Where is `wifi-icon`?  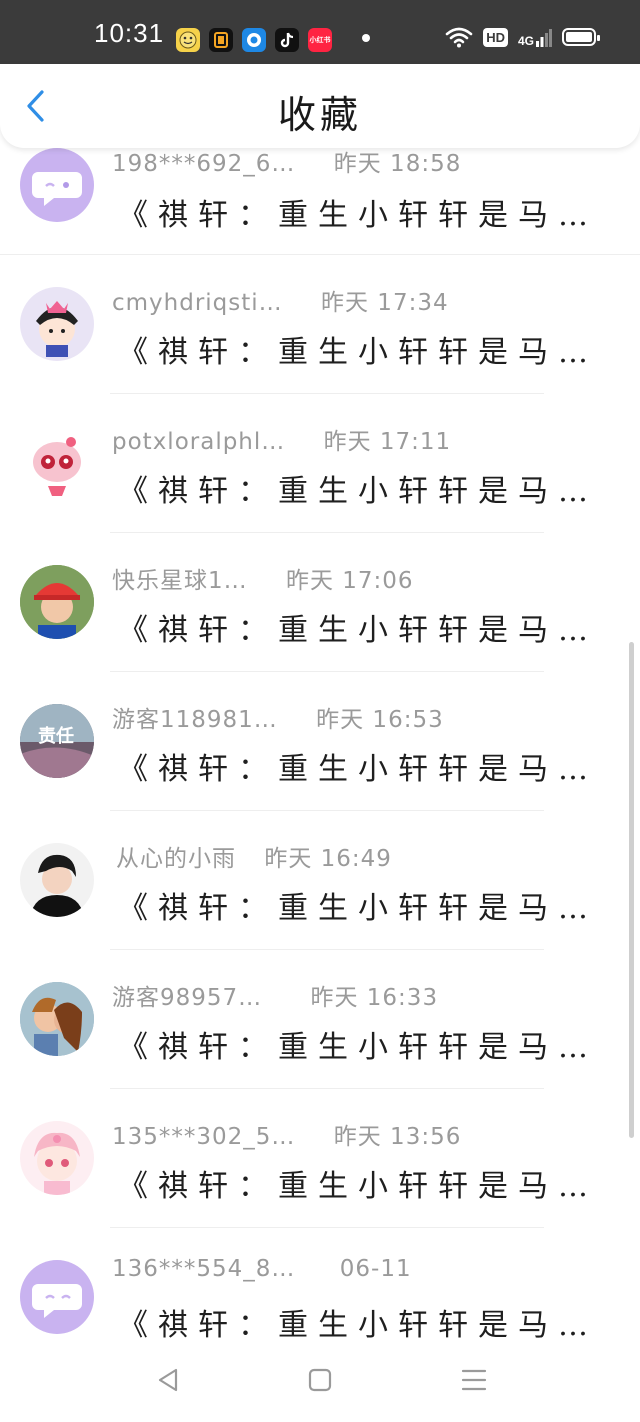 wifi-icon is located at coordinates (459, 37).